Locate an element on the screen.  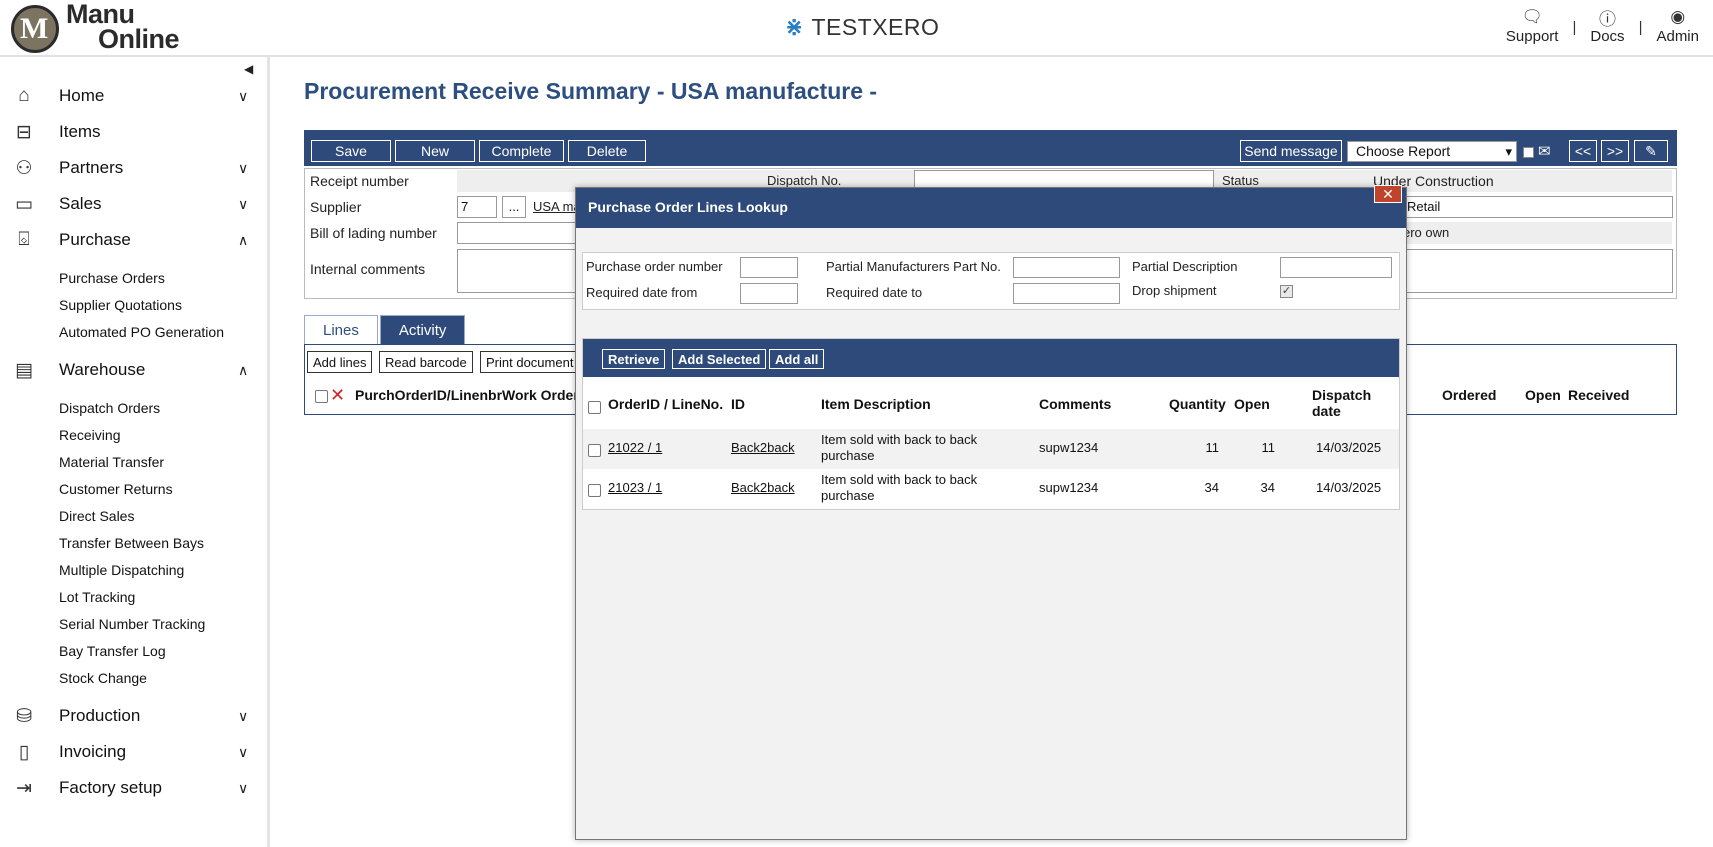
sidebar-item-sales: ▭ Sales ∨ is located at coordinates (131, 204).